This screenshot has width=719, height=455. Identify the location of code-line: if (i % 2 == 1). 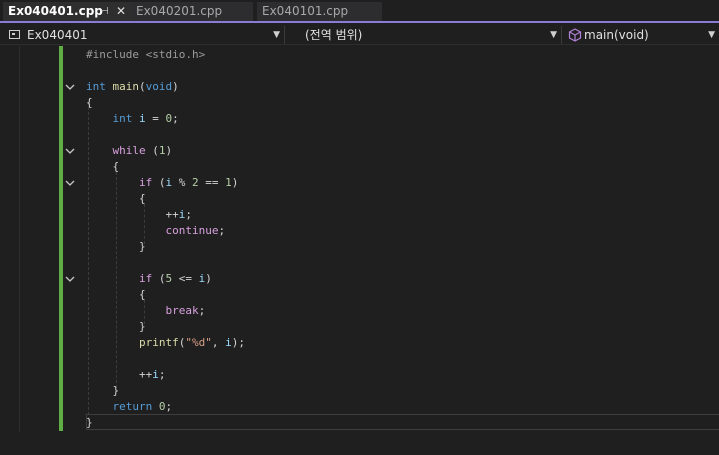
(162, 183).